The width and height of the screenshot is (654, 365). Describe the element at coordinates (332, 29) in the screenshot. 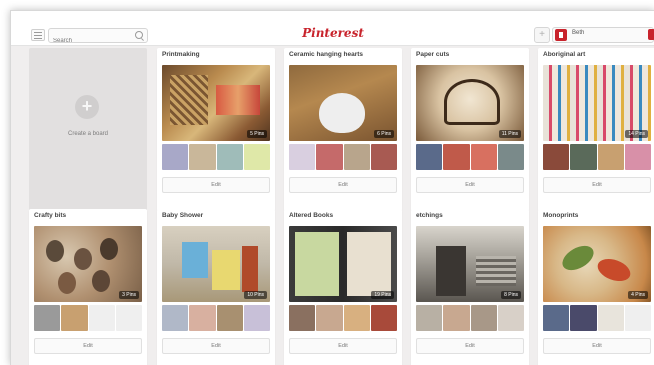

I see `top-bar: Pinterest + Beth` at that location.